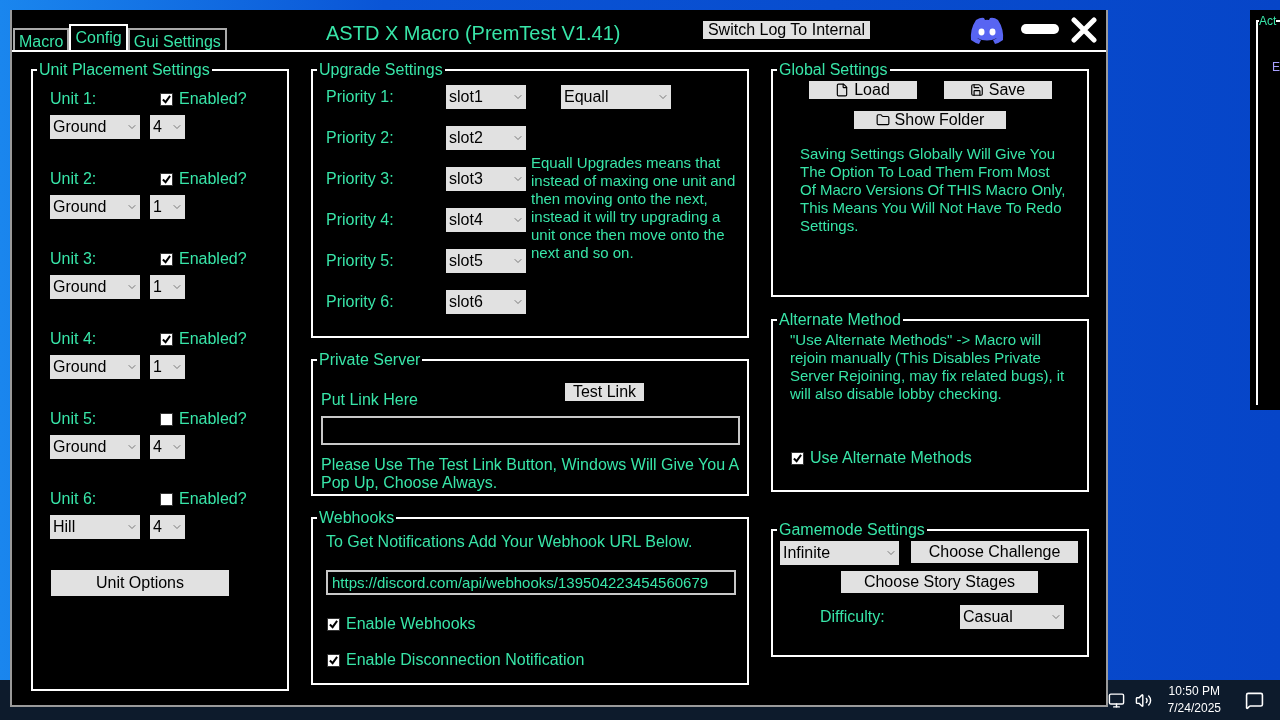 This screenshot has height=720, width=1280. I want to click on dropdown: slot6, so click(486, 302).